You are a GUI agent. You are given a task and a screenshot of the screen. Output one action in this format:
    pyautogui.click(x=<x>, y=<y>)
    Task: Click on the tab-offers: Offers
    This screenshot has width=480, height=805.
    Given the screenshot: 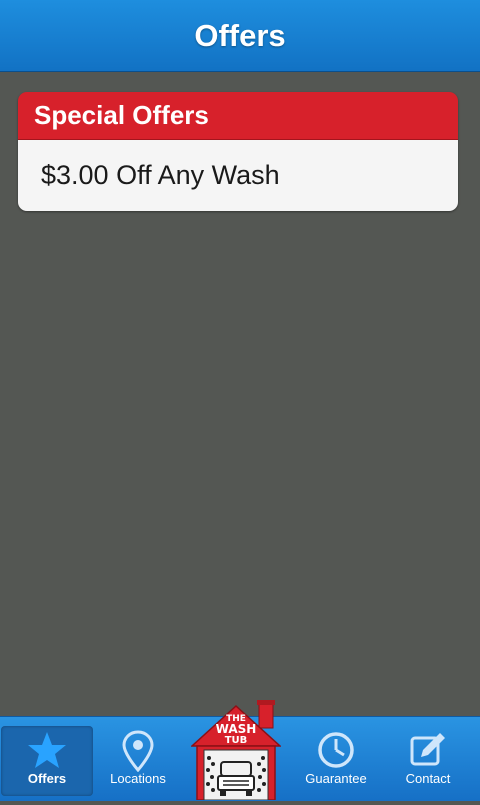 What is the action you would take?
    pyautogui.click(x=47, y=761)
    